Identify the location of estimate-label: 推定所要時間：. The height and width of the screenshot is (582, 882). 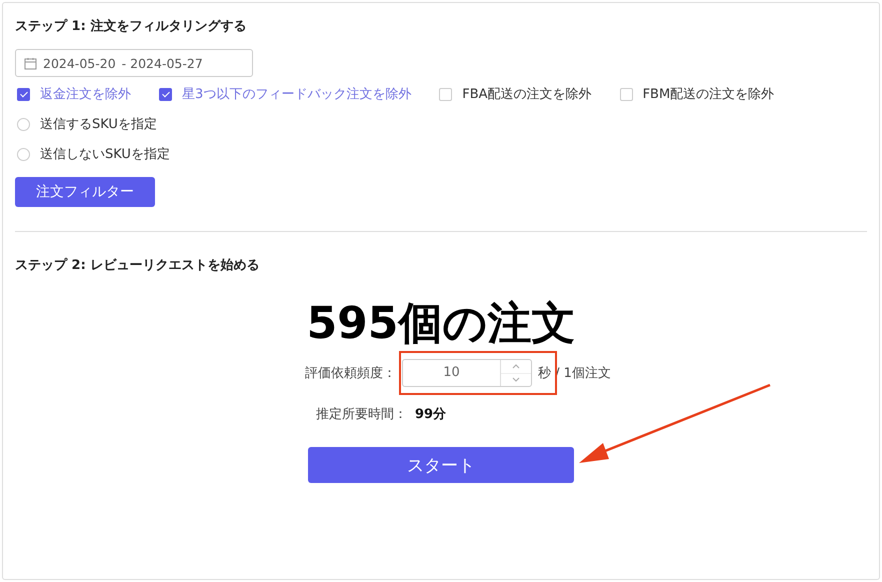
(361, 414).